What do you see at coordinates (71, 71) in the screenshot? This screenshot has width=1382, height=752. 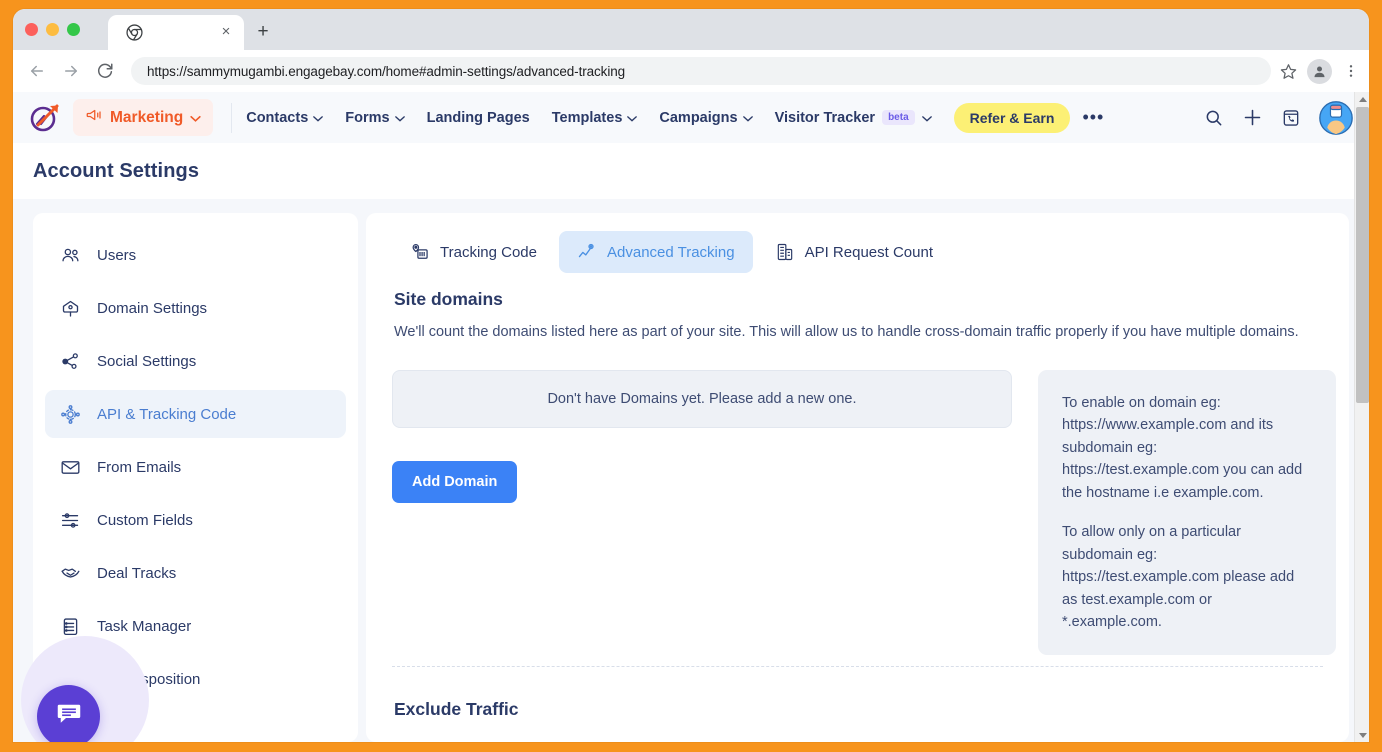 I see `forward-arrow-icon` at bounding box center [71, 71].